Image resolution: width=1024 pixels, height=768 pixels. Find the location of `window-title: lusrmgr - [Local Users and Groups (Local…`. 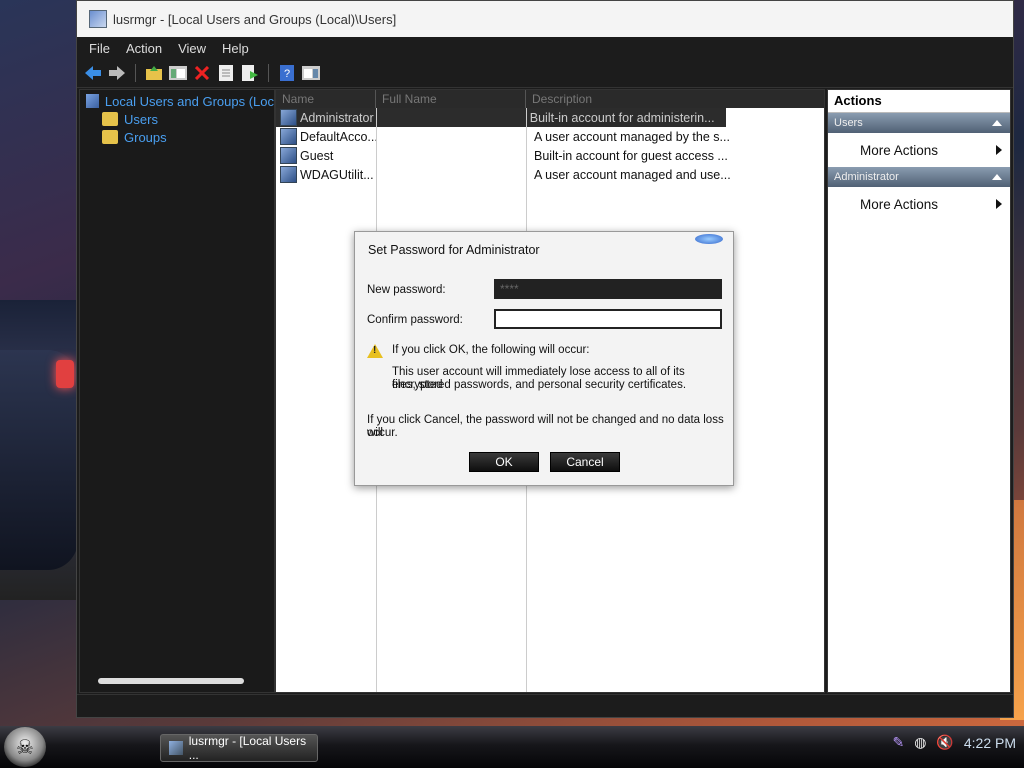

window-title: lusrmgr - [Local Users and Groups (Local… is located at coordinates (255, 19).